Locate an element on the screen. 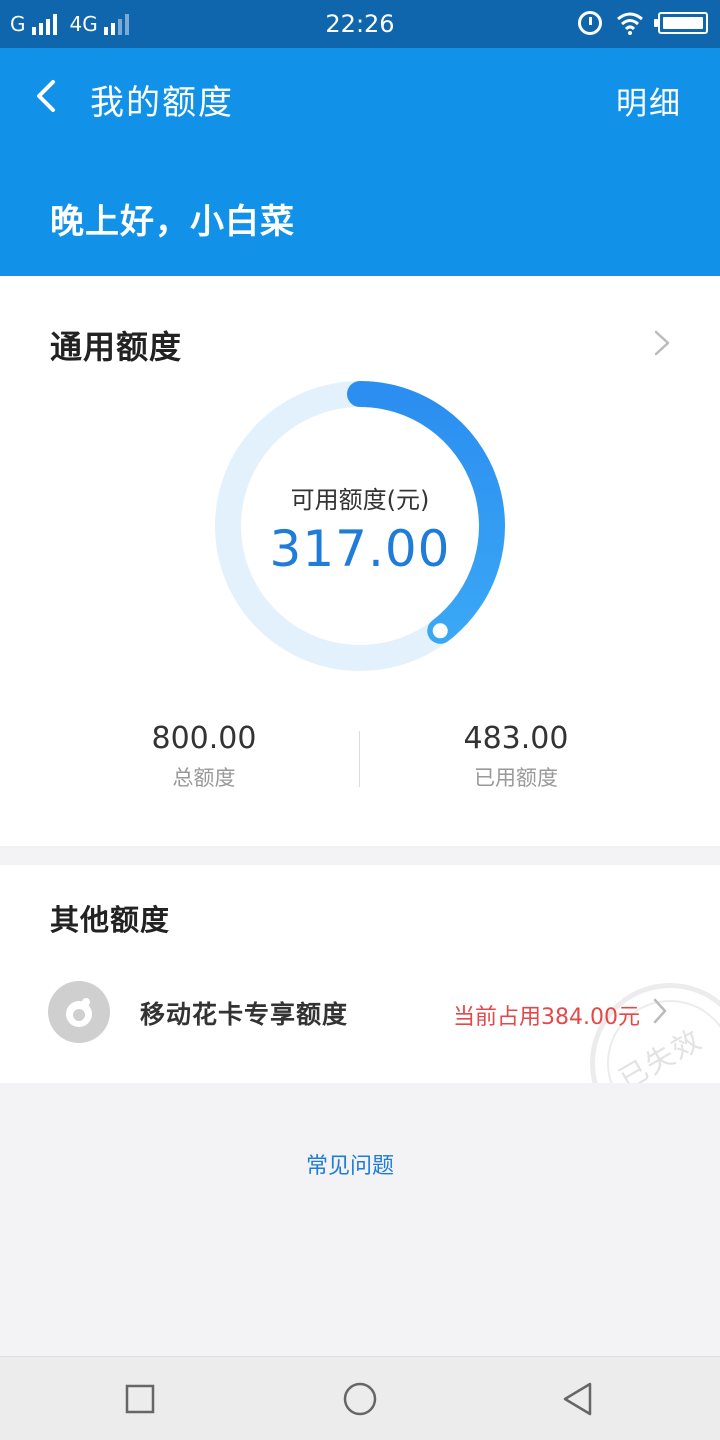 The height and width of the screenshot is (1440, 720). recent-apps-button is located at coordinates (140, 1399).